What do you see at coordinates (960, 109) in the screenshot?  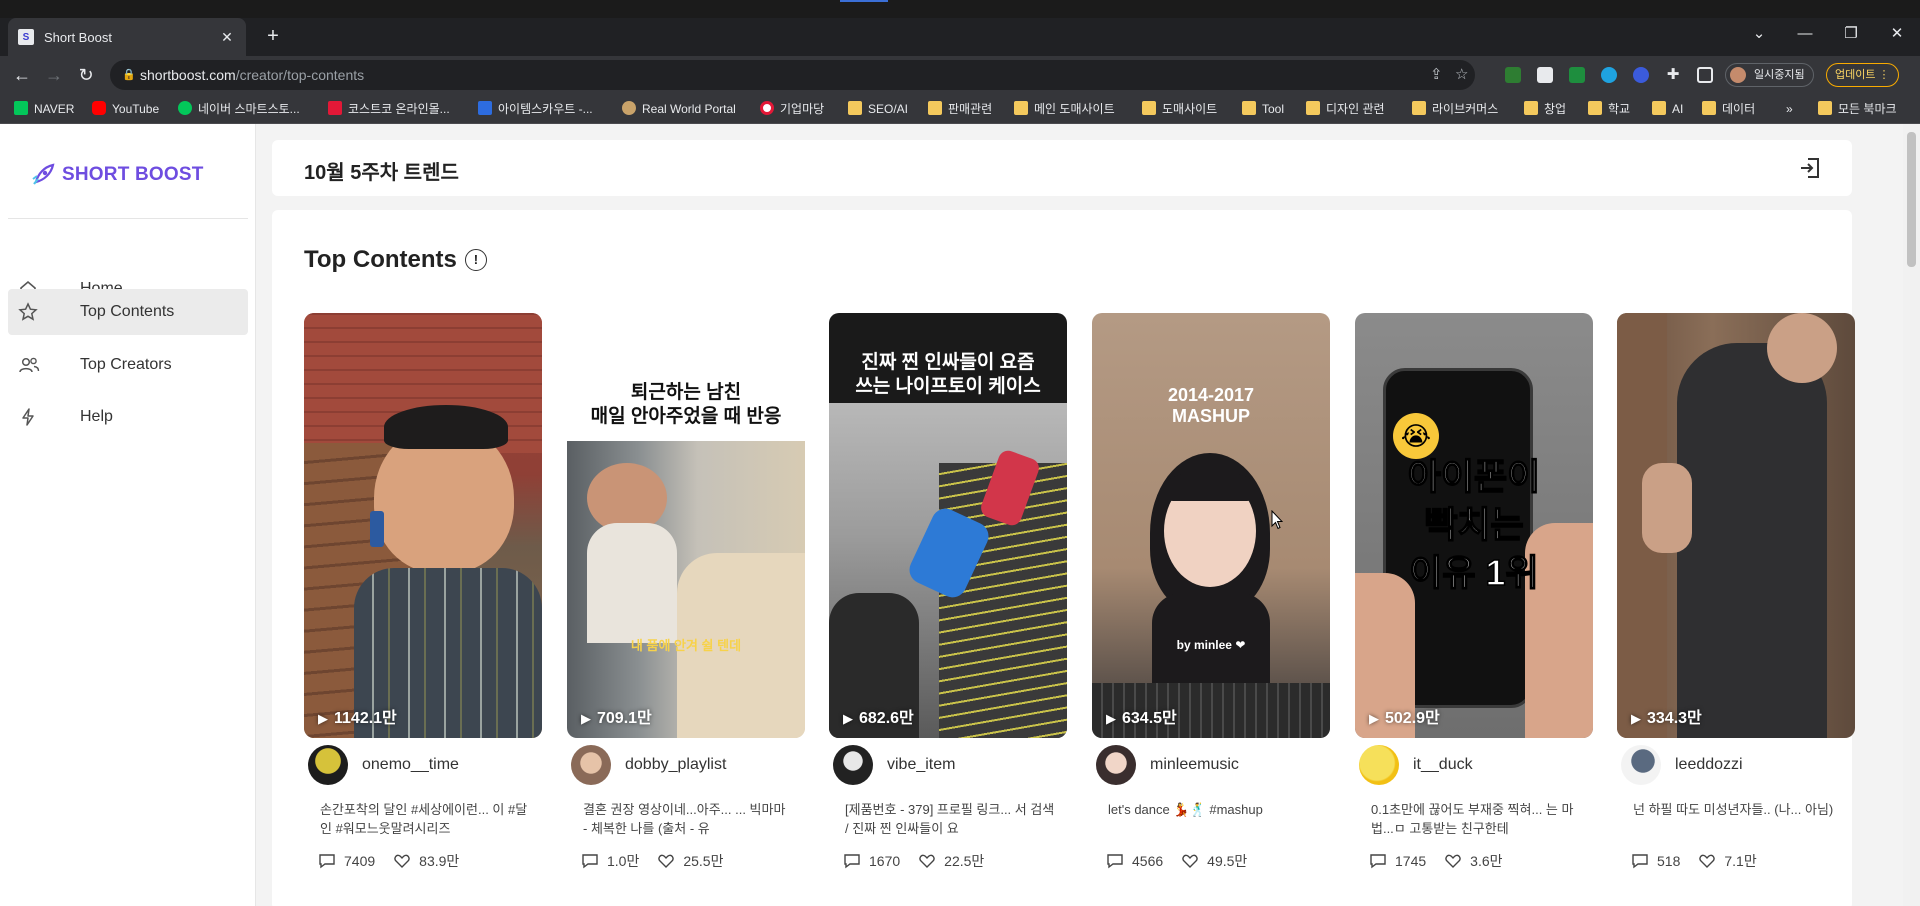 I see `bookmark-folder: 판매관련` at bounding box center [960, 109].